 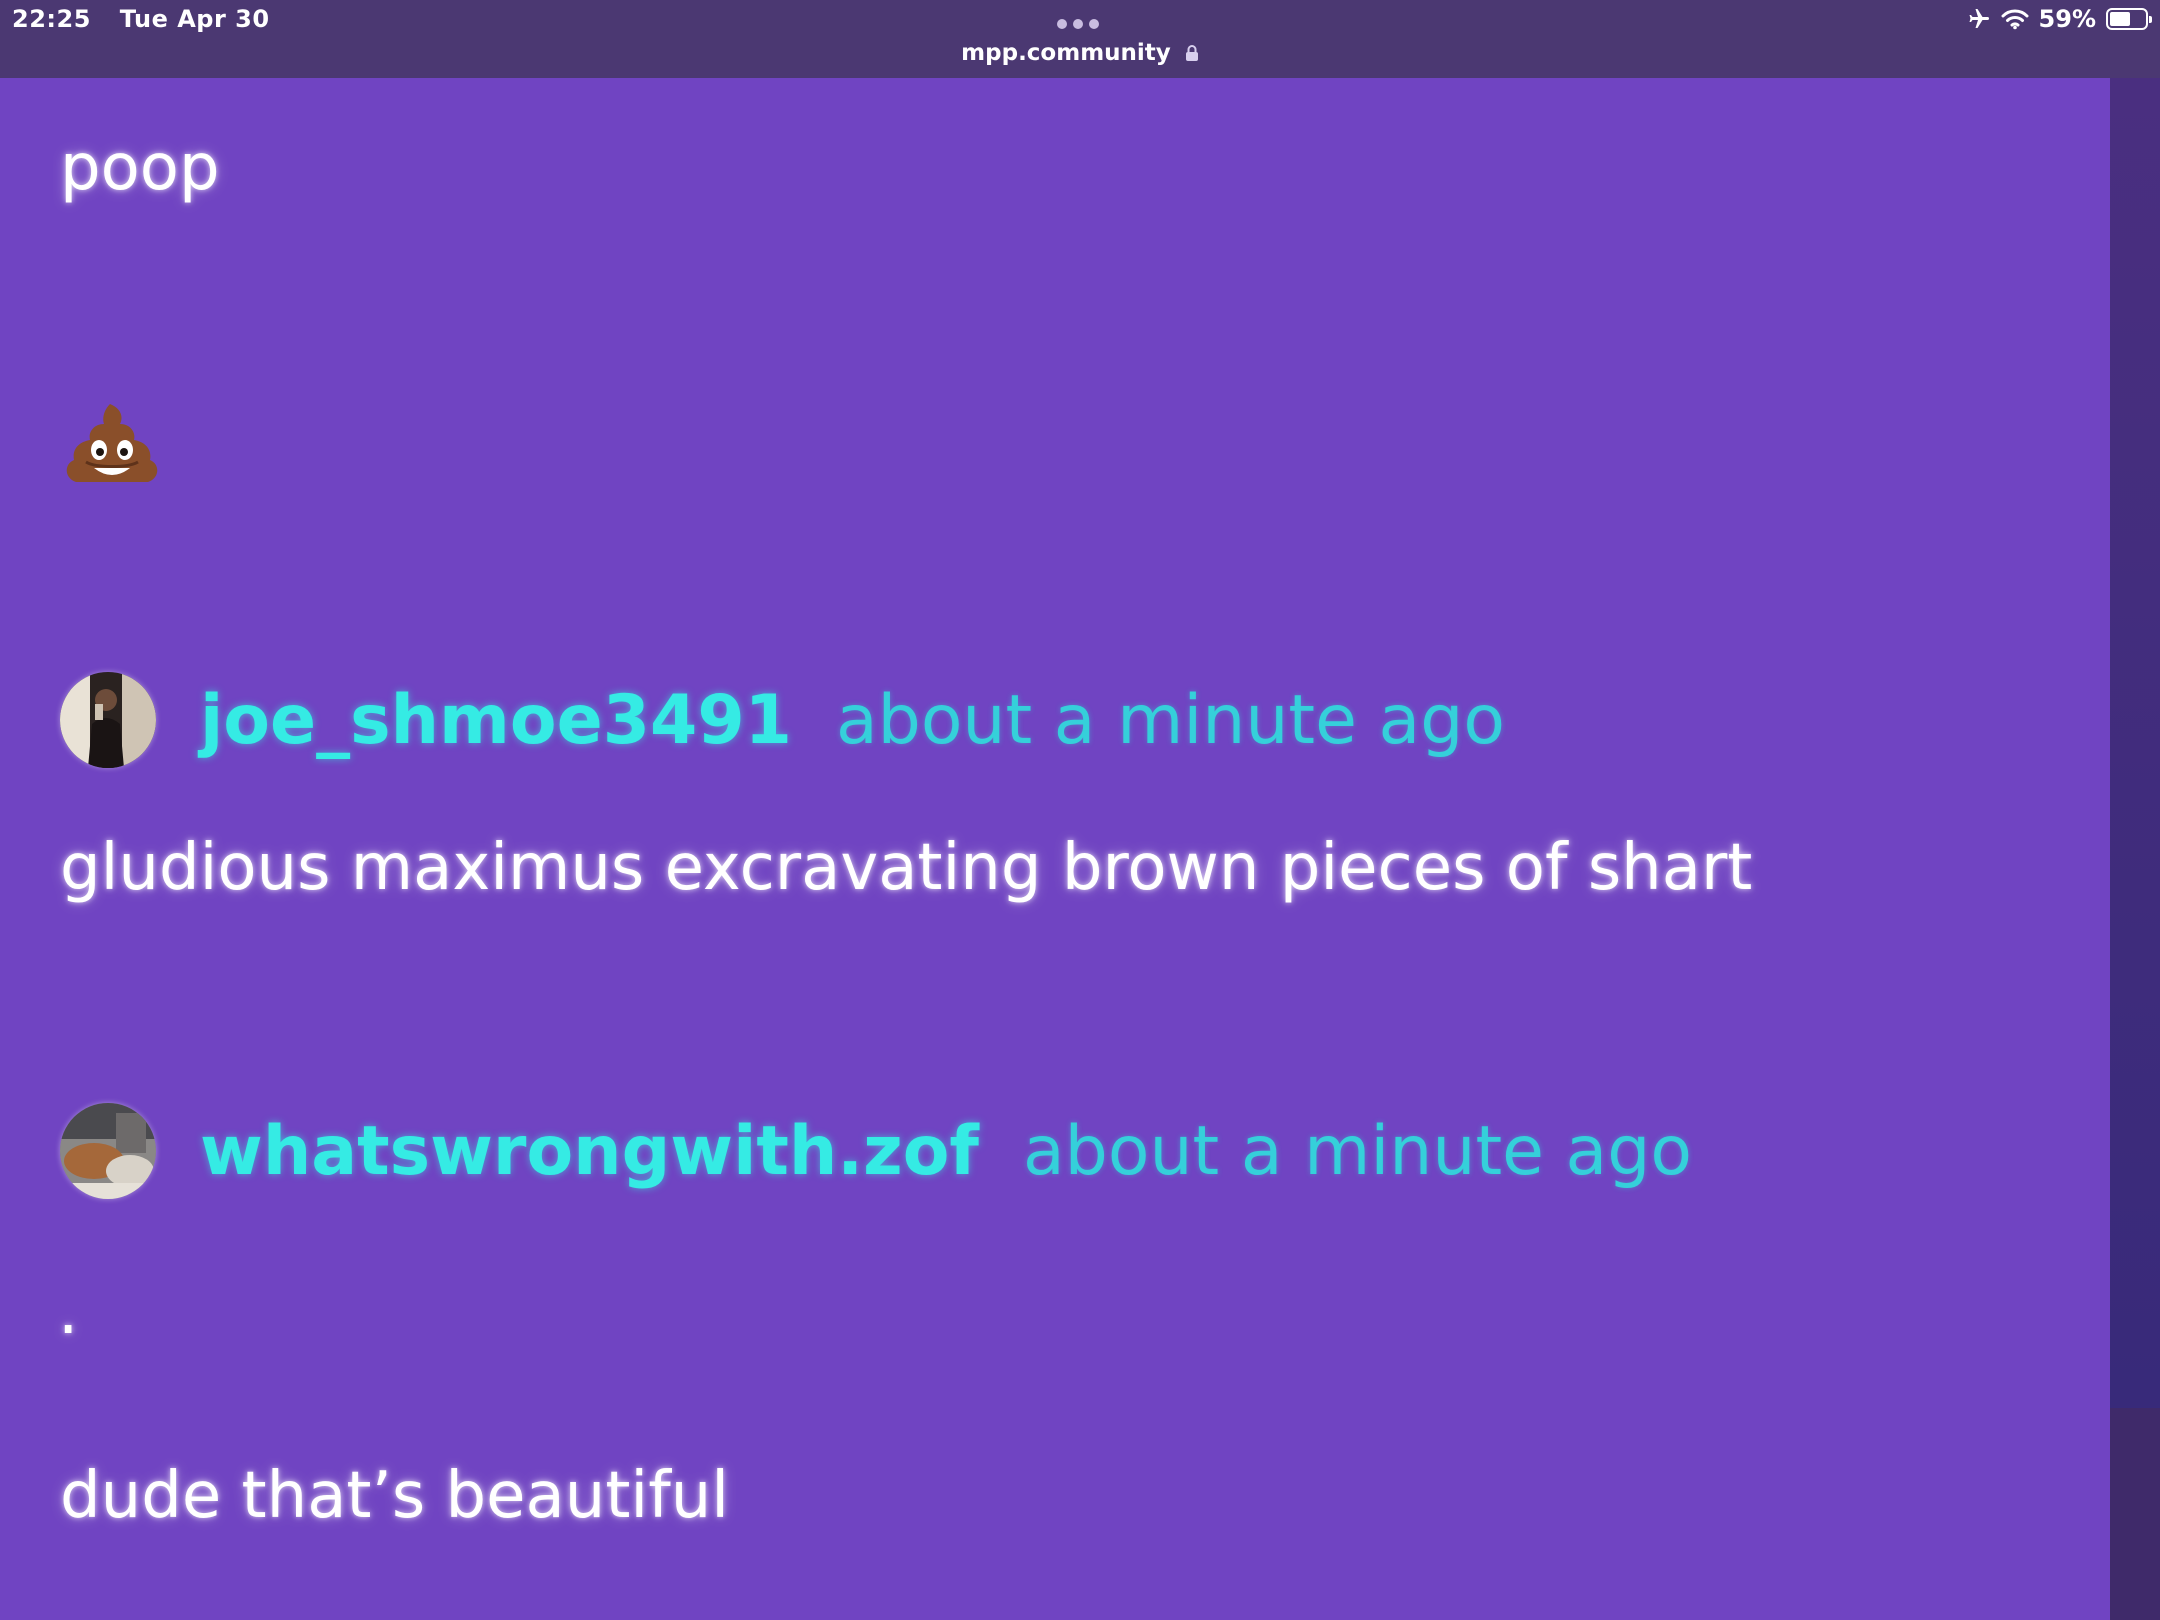 I want to click on message-text: ., so click(x=68, y=1312).